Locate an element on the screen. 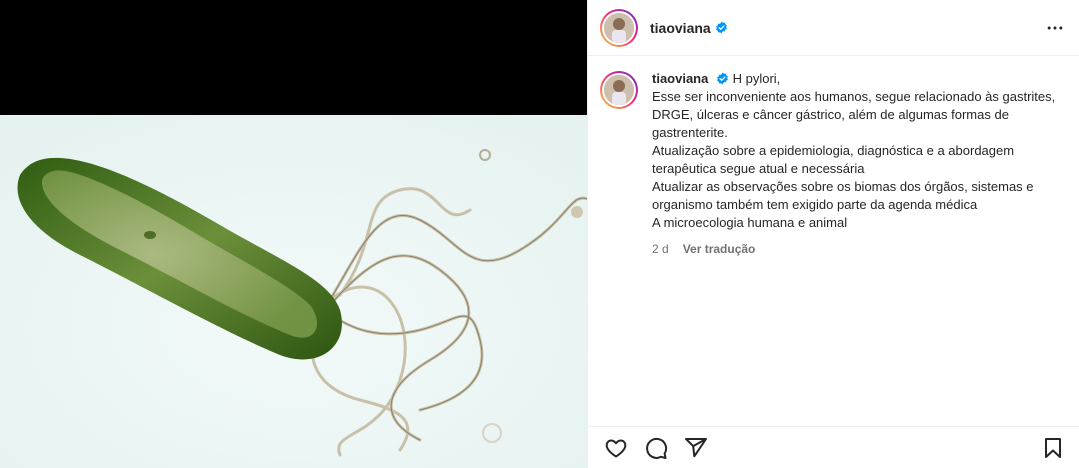 The image size is (1079, 468). caption-avatar is located at coordinates (619, 90).